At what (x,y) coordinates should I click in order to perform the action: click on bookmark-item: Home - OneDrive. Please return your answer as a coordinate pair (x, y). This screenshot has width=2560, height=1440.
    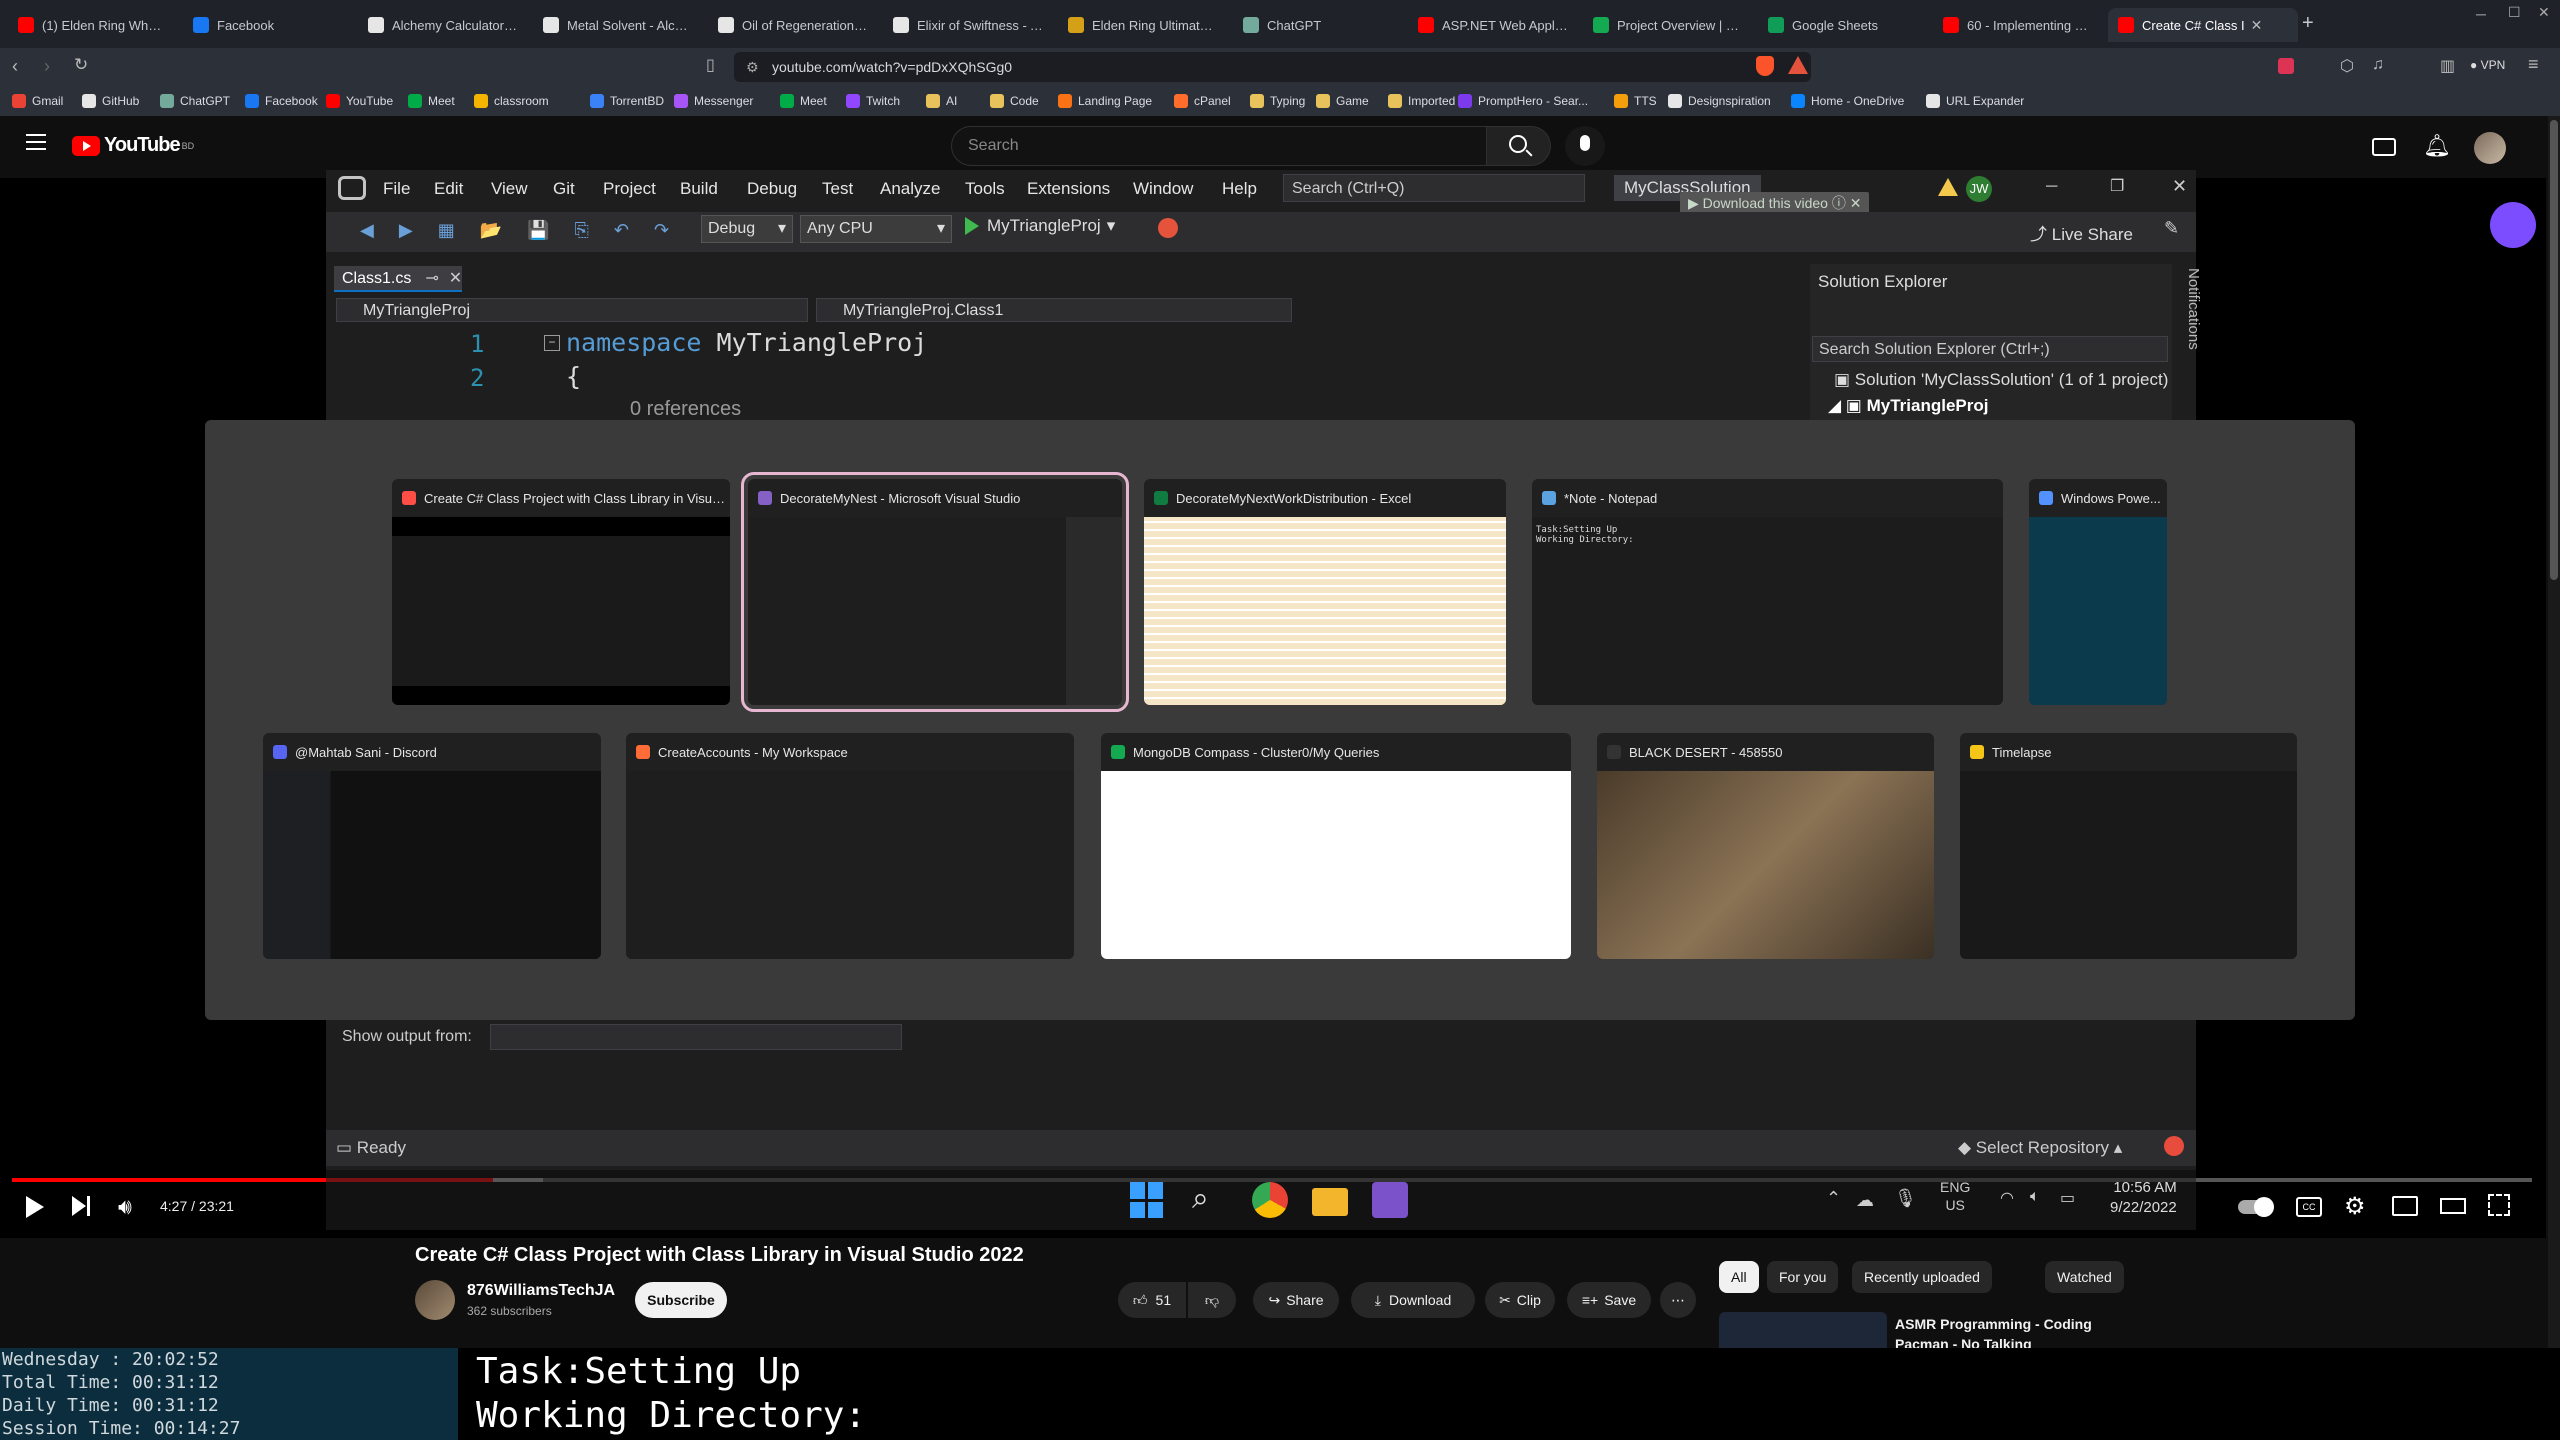
    Looking at the image, I should click on (1847, 101).